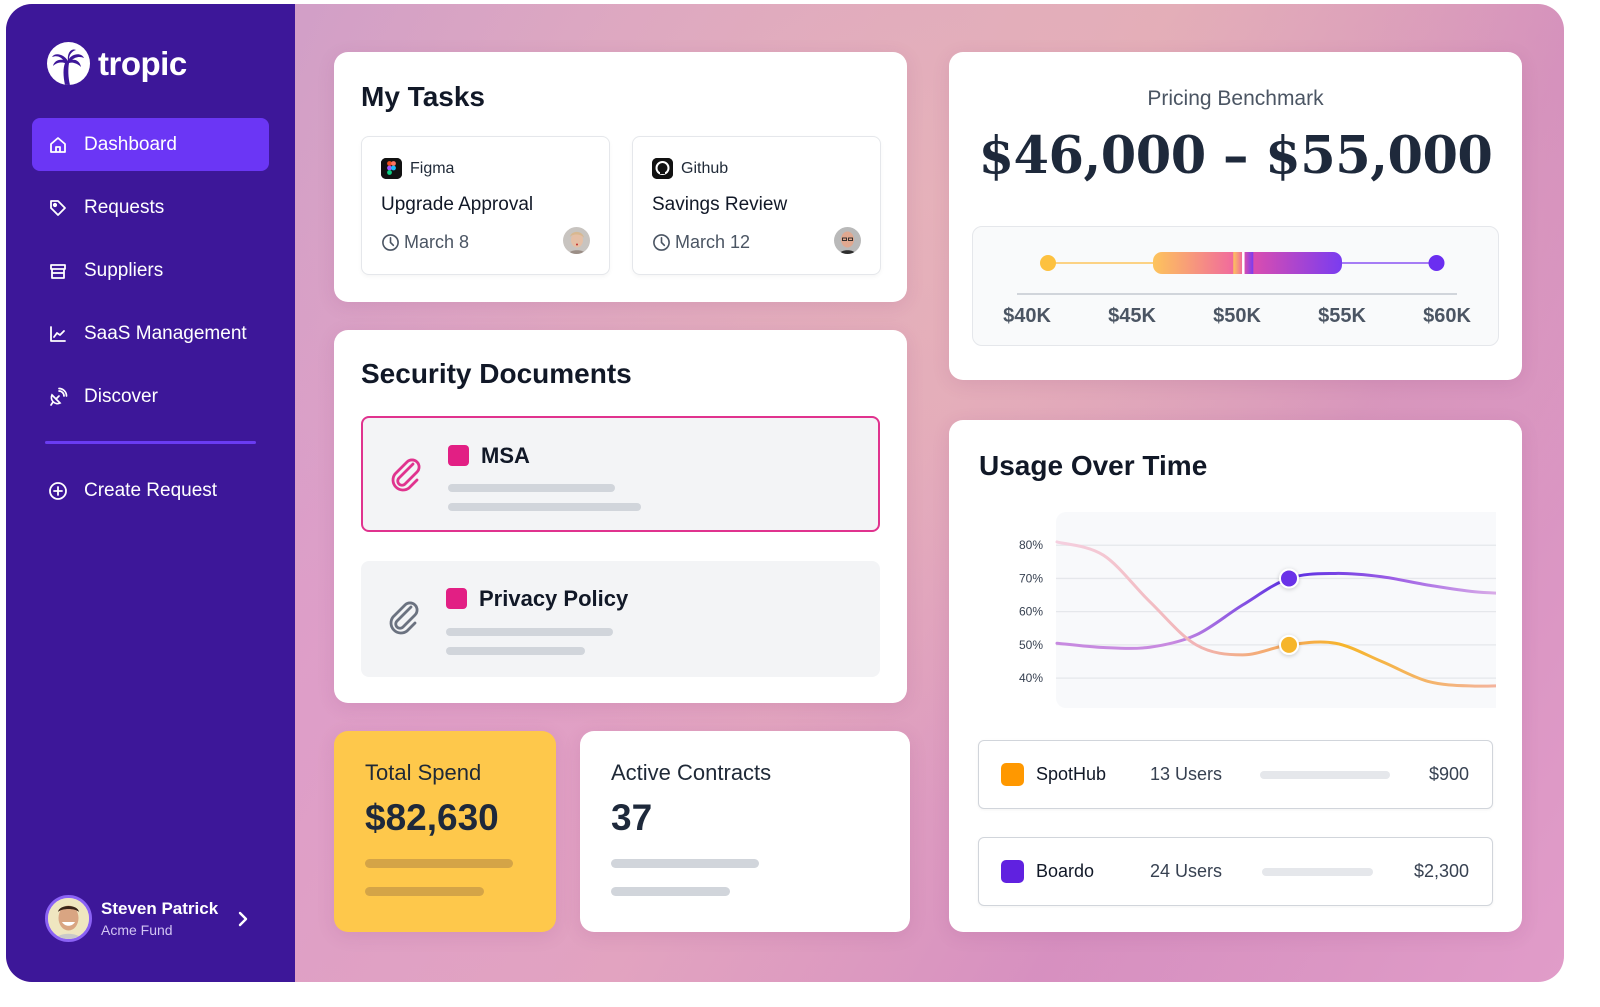  Describe the element at coordinates (58, 144) in the screenshot. I see `home-icon` at that location.